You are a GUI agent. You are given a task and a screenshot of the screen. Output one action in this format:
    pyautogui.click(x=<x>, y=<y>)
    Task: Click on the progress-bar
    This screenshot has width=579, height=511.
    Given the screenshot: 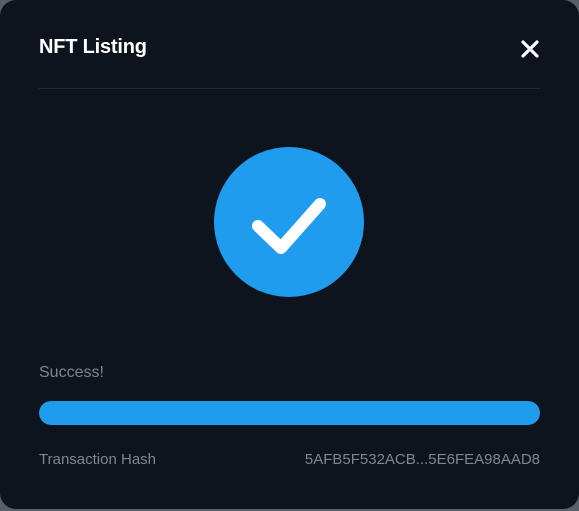 What is the action you would take?
    pyautogui.click(x=289, y=413)
    